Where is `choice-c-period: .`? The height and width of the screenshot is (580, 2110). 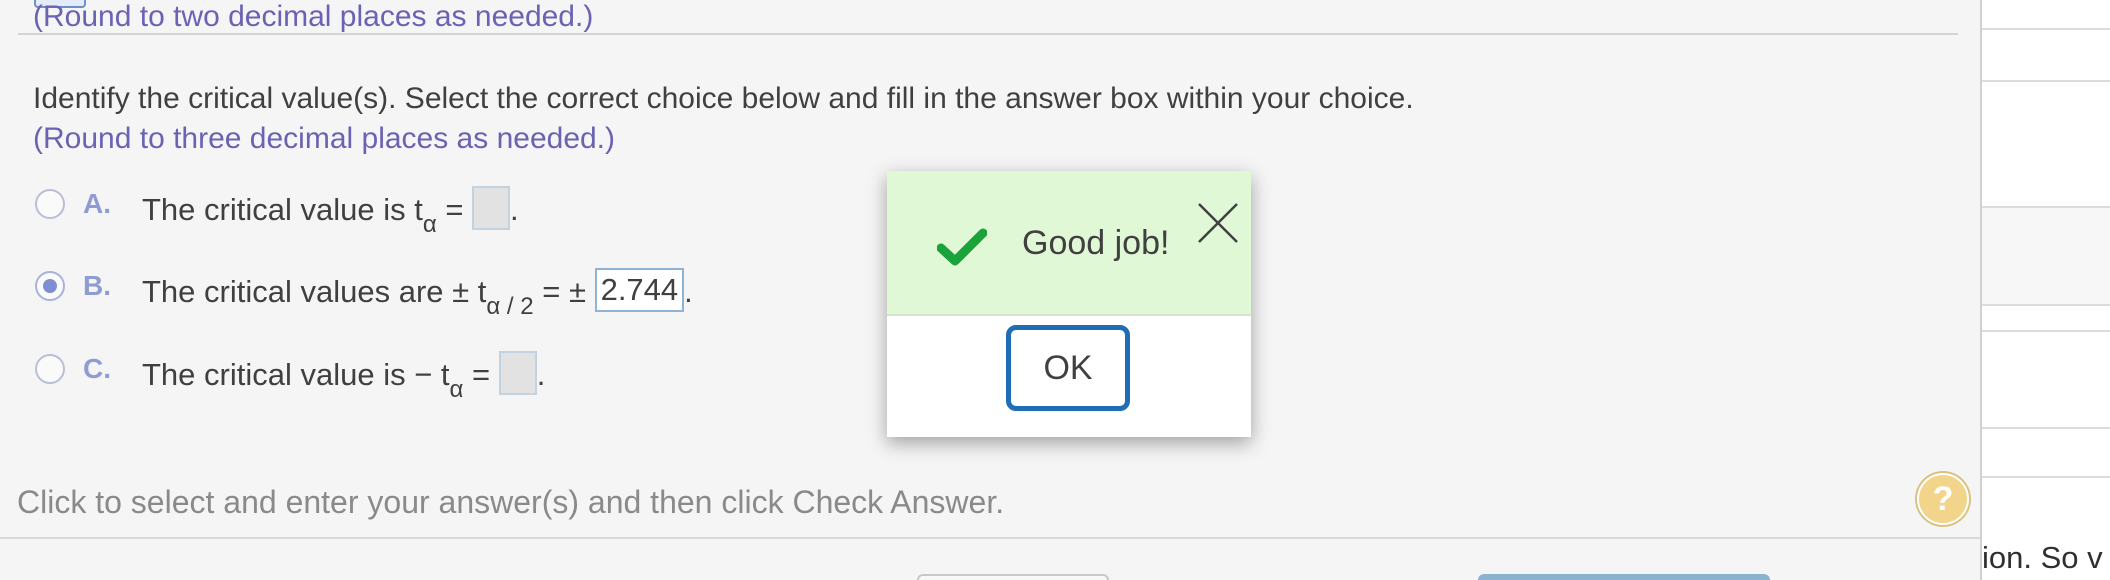
choice-c-period: . is located at coordinates (541, 375).